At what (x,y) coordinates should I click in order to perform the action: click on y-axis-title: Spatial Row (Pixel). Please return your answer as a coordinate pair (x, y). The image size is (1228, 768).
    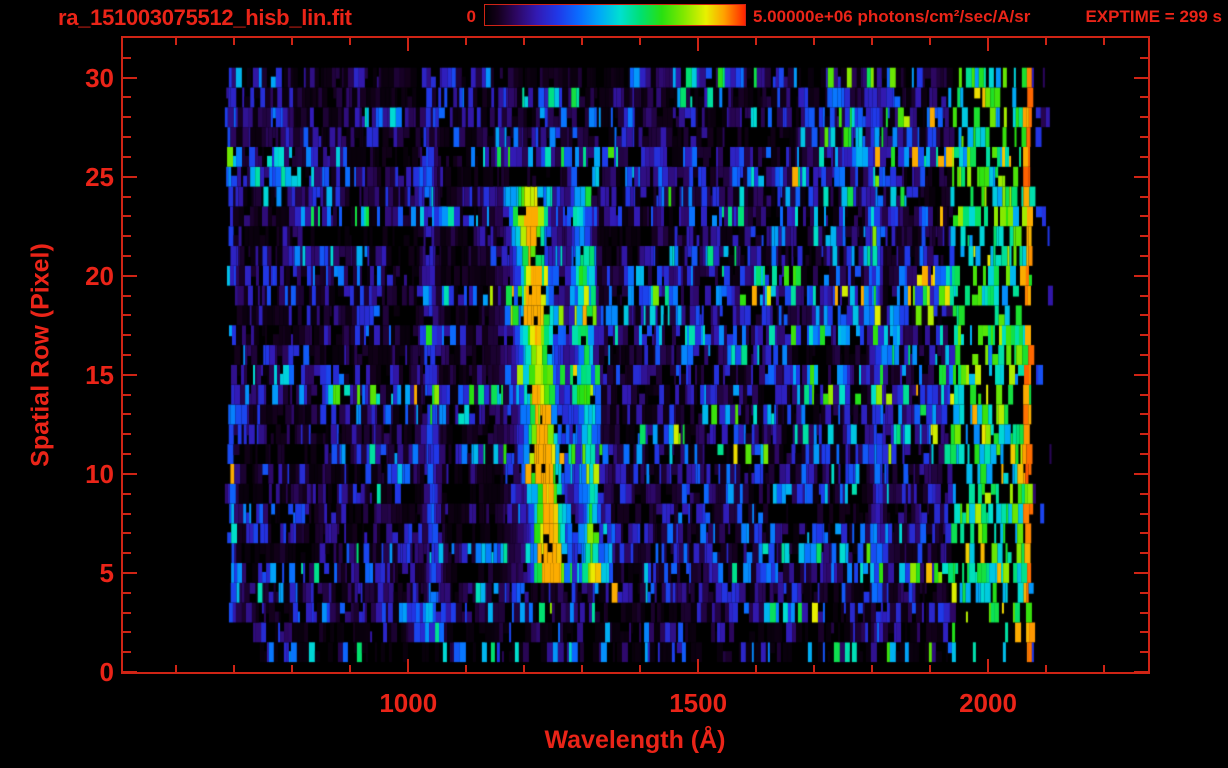
    Looking at the image, I should click on (40, 355).